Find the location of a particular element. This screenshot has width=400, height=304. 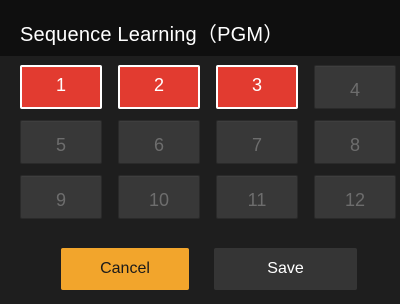

program-cell-label: 9 is located at coordinates (60, 200).